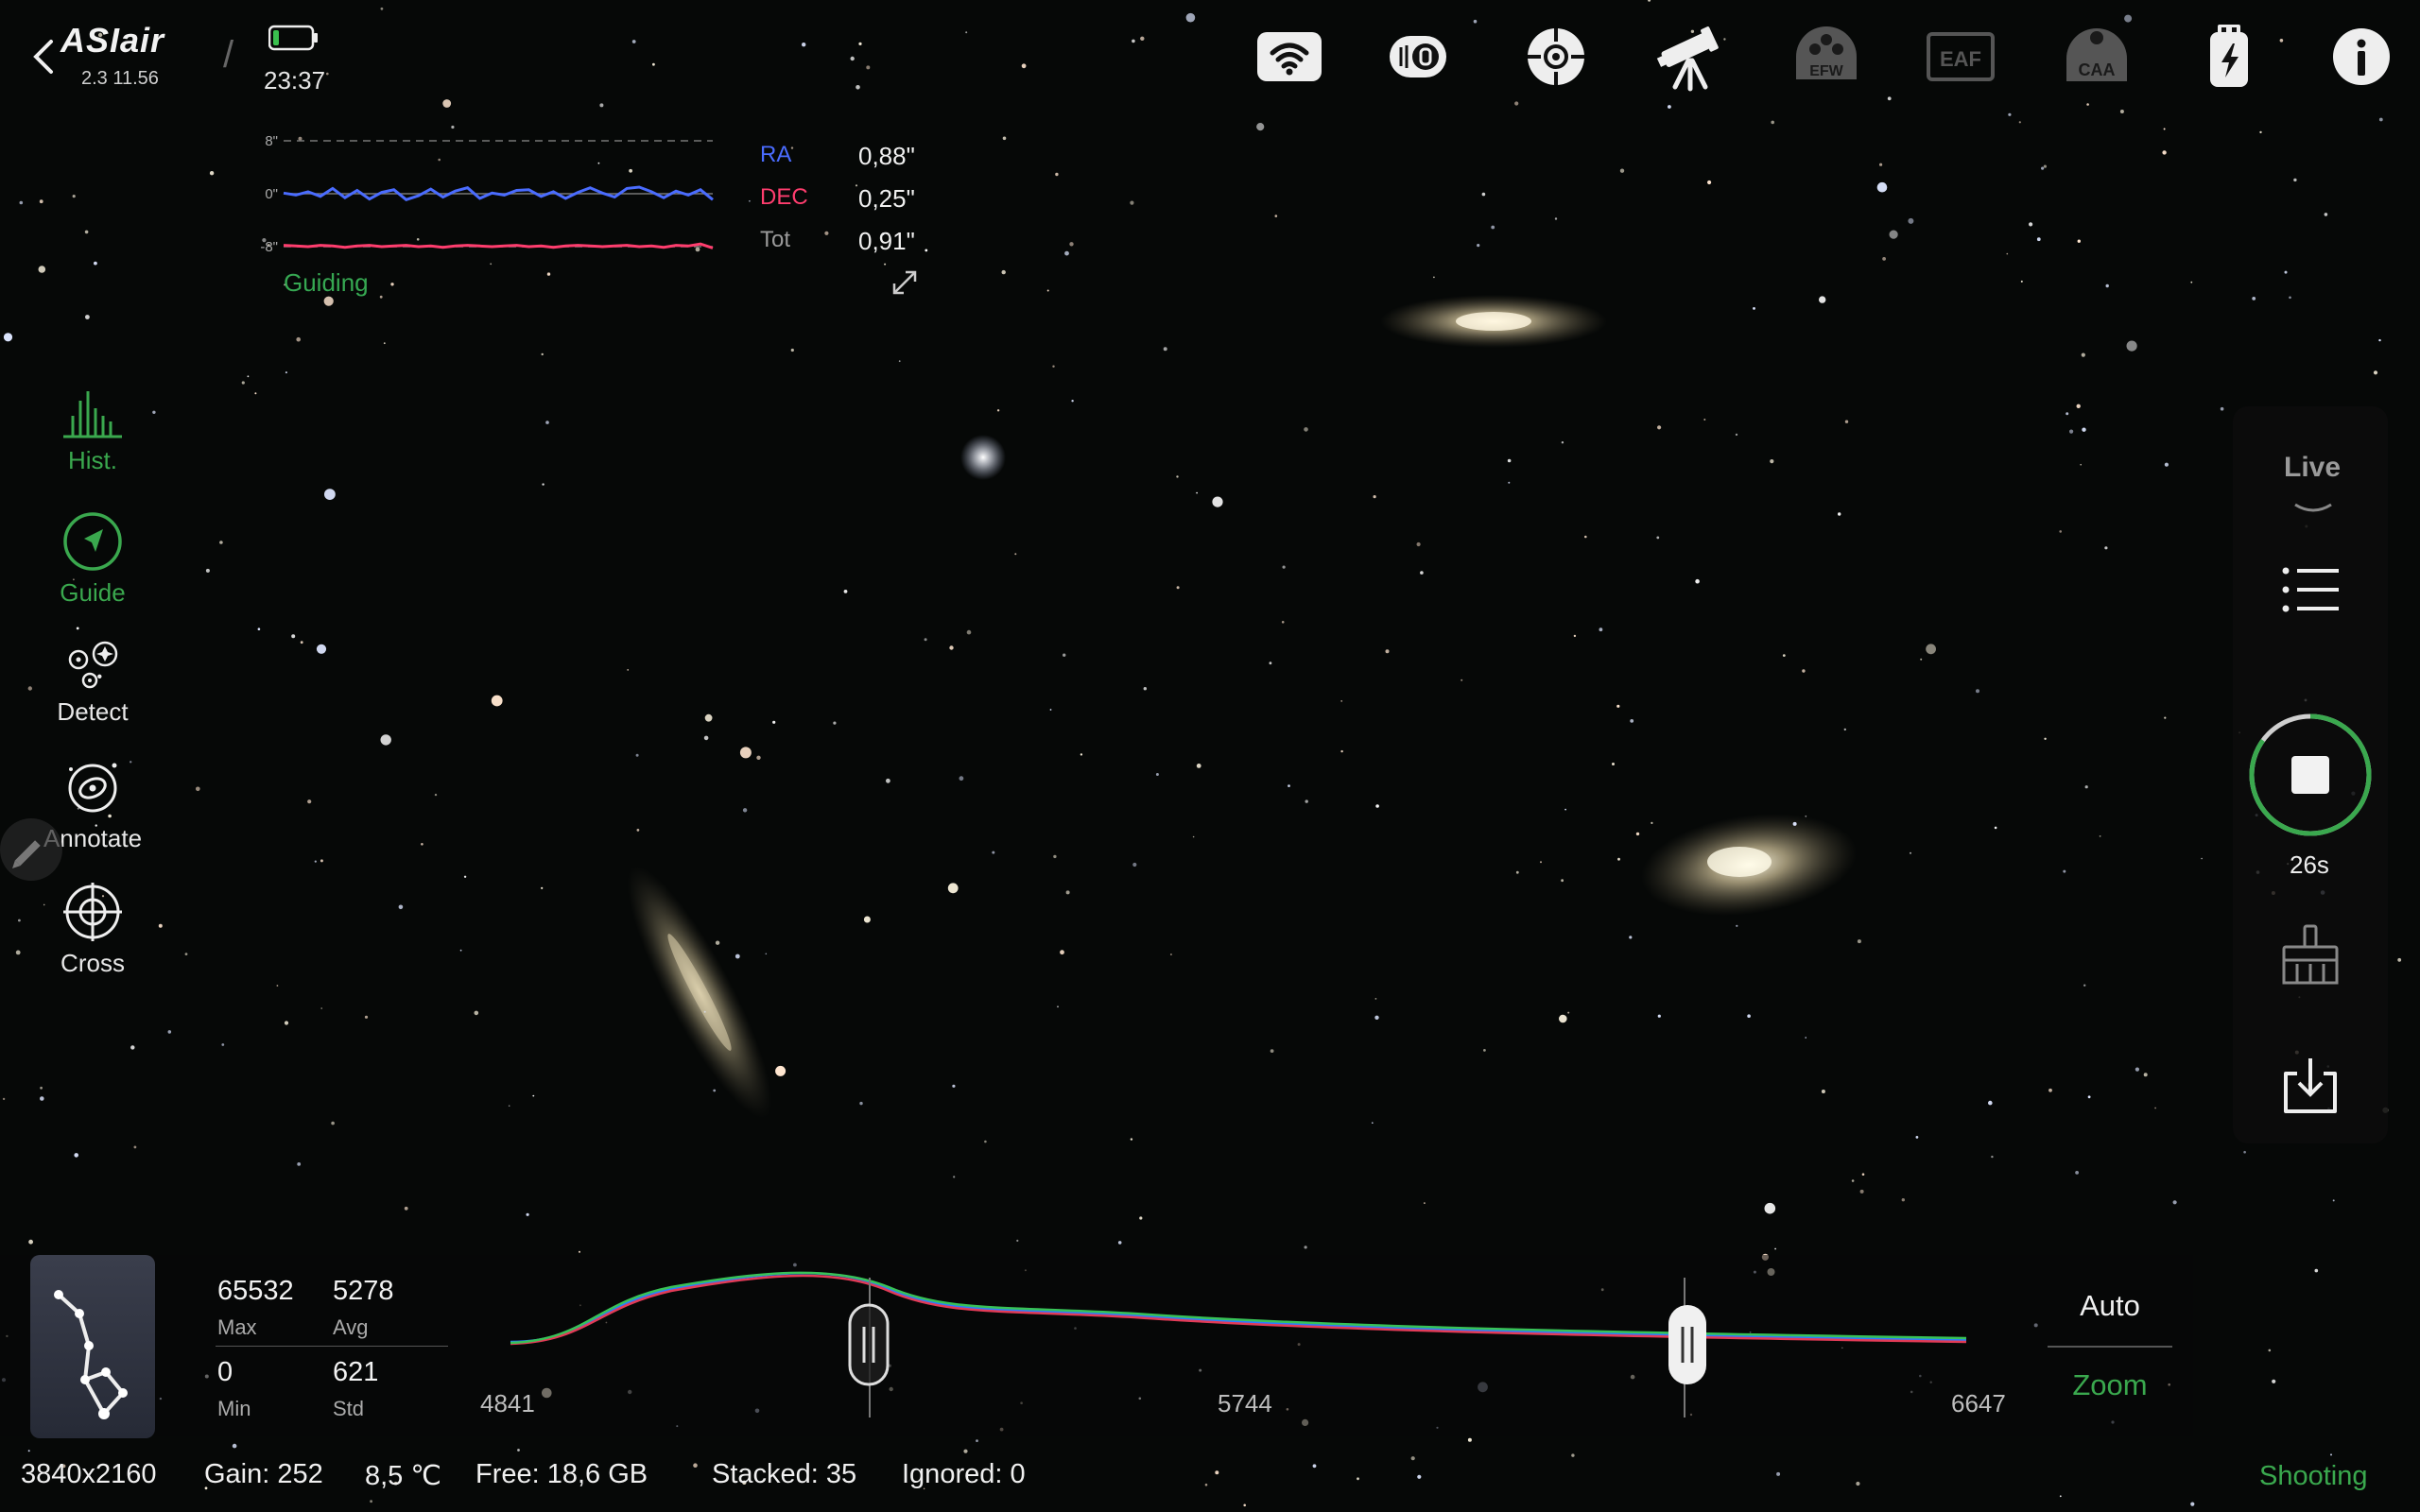 The image size is (2420, 1512). What do you see at coordinates (1687, 1344) in the screenshot?
I see `white-point-slider-handle` at bounding box center [1687, 1344].